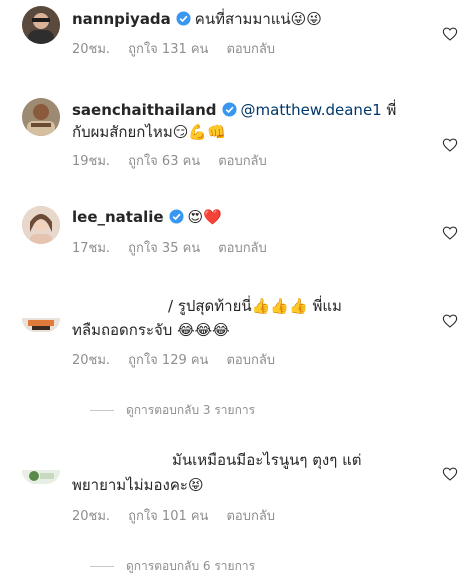 This screenshot has height=581, width=468. I want to click on comment-text: saenchaithailand @matthew.deane1 พี่, so click(234, 110).